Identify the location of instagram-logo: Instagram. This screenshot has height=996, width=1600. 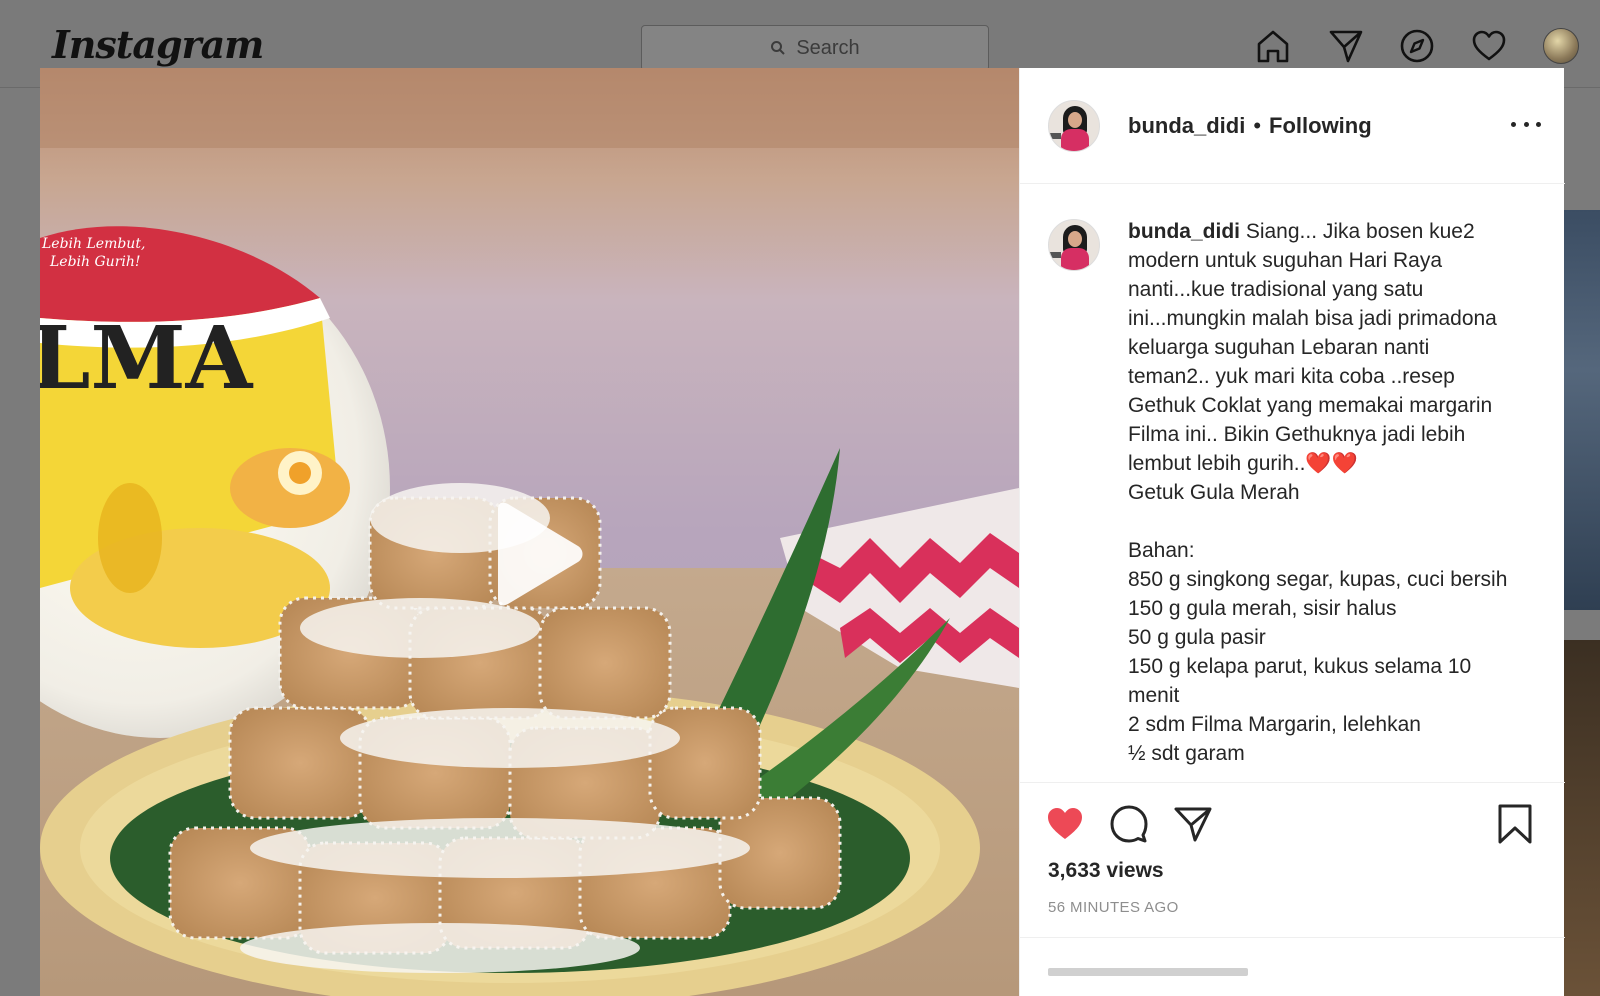
(158, 44).